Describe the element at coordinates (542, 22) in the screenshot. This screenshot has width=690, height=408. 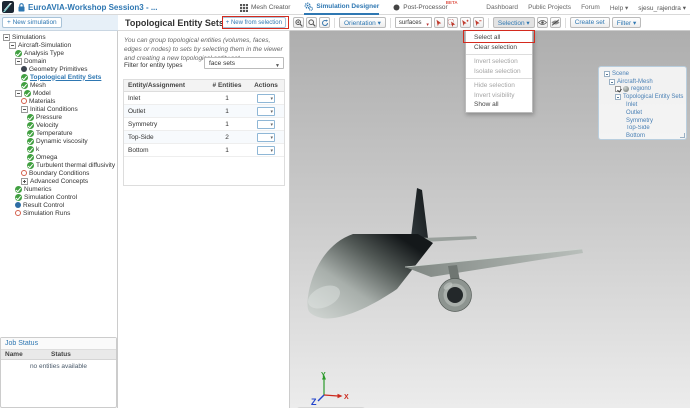
I see `show-hidden-button` at that location.